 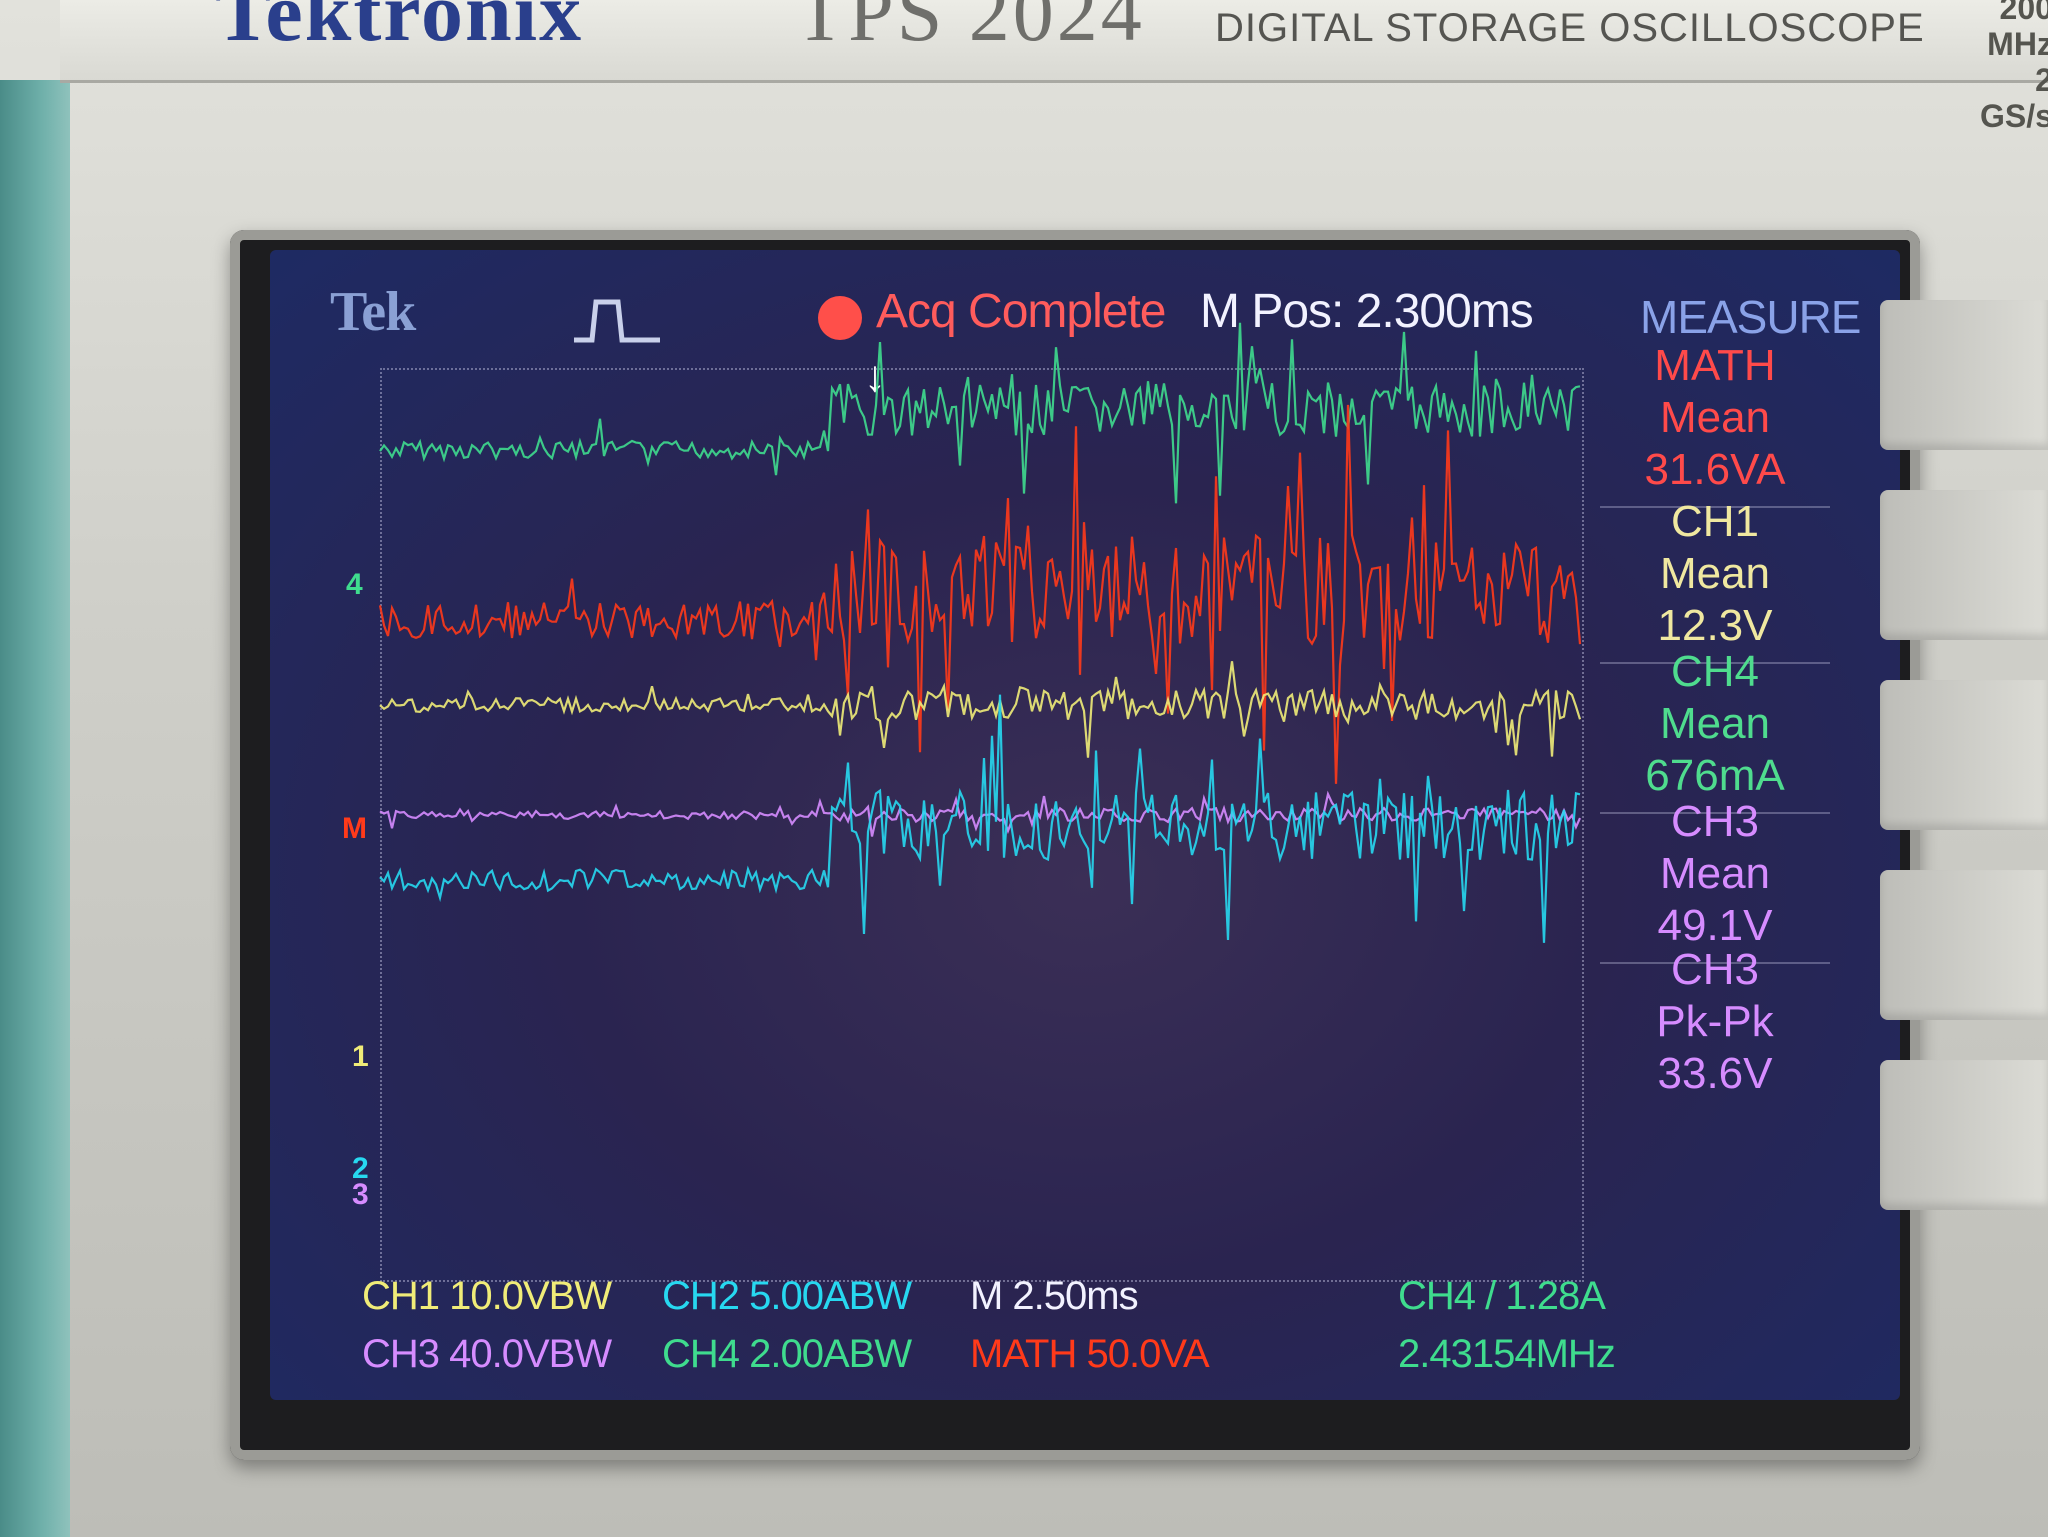 I want to click on ch2-scale: CH2 5.00ABW, so click(x=787, y=1296).